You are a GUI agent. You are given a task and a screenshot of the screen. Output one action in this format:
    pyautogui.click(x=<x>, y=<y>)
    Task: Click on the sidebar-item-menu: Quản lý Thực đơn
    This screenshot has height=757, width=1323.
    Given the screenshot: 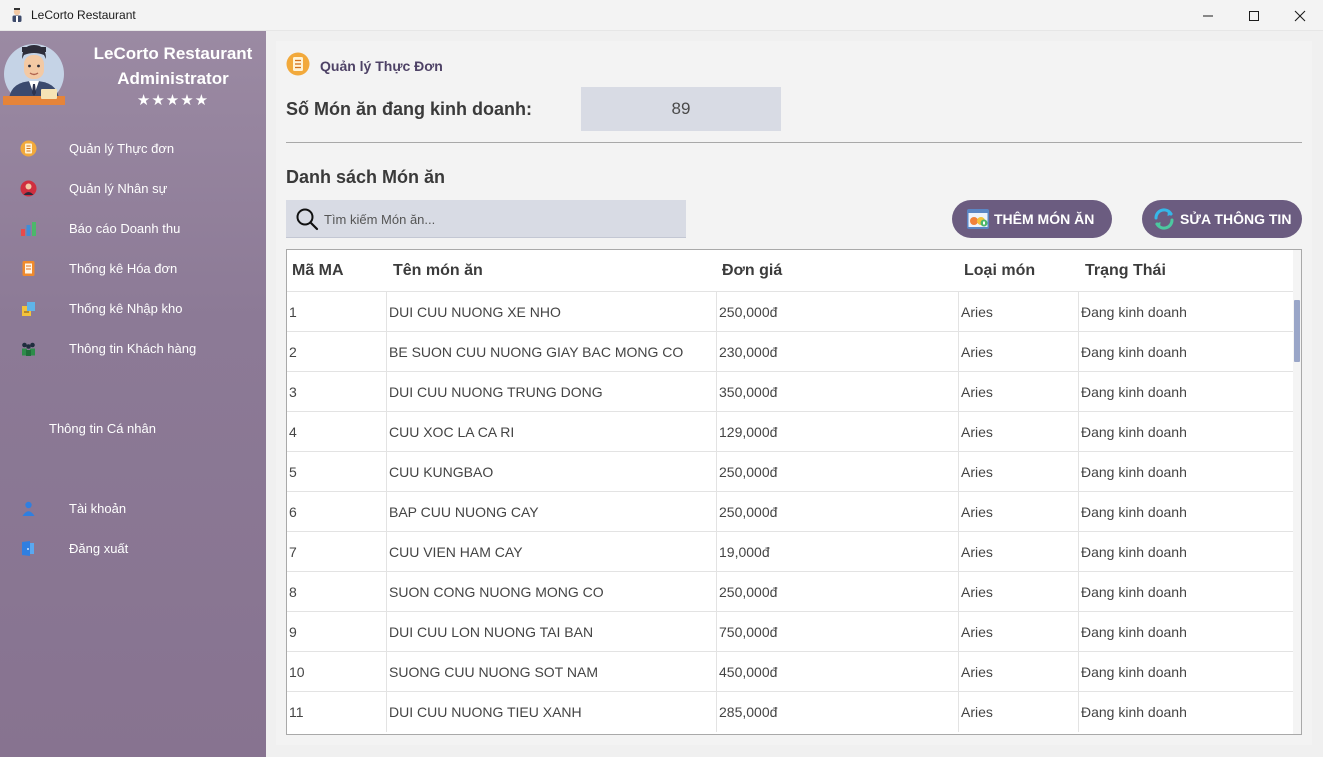 What is the action you would take?
    pyautogui.click(x=133, y=148)
    